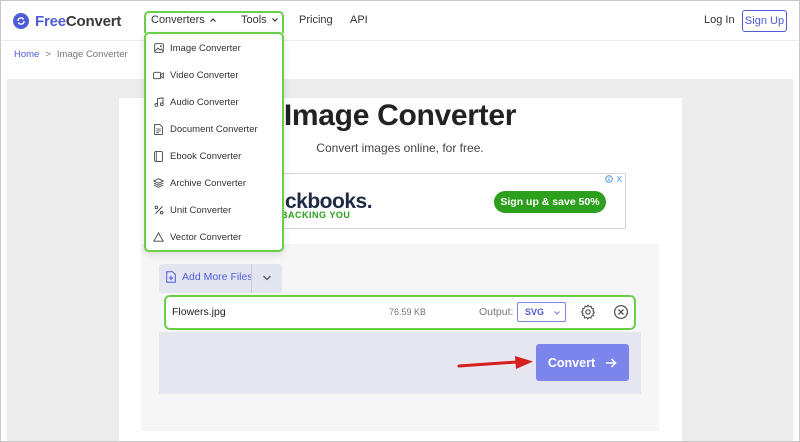 The height and width of the screenshot is (442, 800). I want to click on triangle-icon, so click(158, 237).